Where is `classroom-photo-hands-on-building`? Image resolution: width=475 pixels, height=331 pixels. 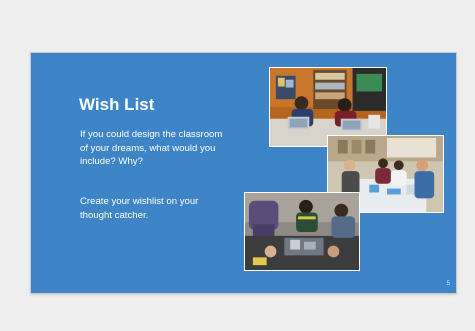 classroom-photo-hands-on-building is located at coordinates (302, 231).